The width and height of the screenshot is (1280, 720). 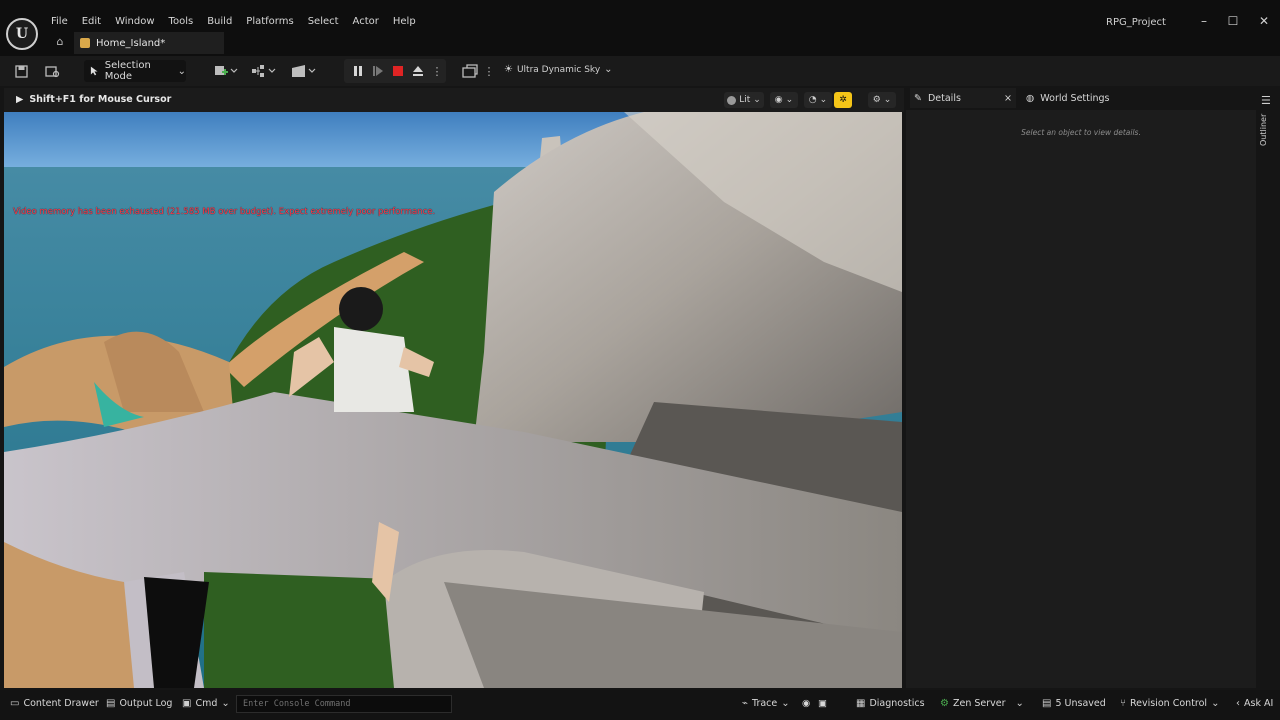 I want to click on gauge-icon: ◔, so click(x=812, y=100).